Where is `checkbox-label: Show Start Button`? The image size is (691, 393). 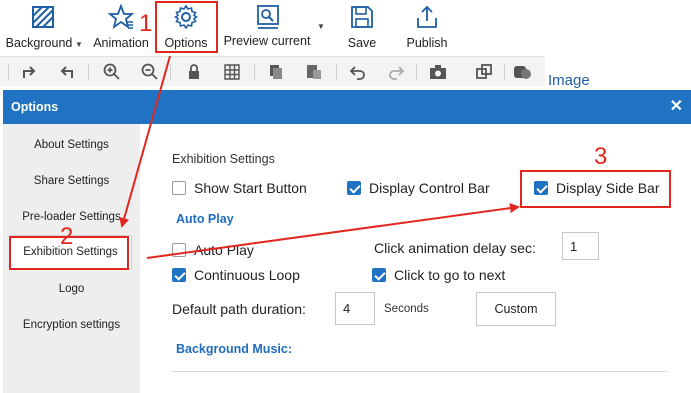 checkbox-label: Show Start Button is located at coordinates (250, 188).